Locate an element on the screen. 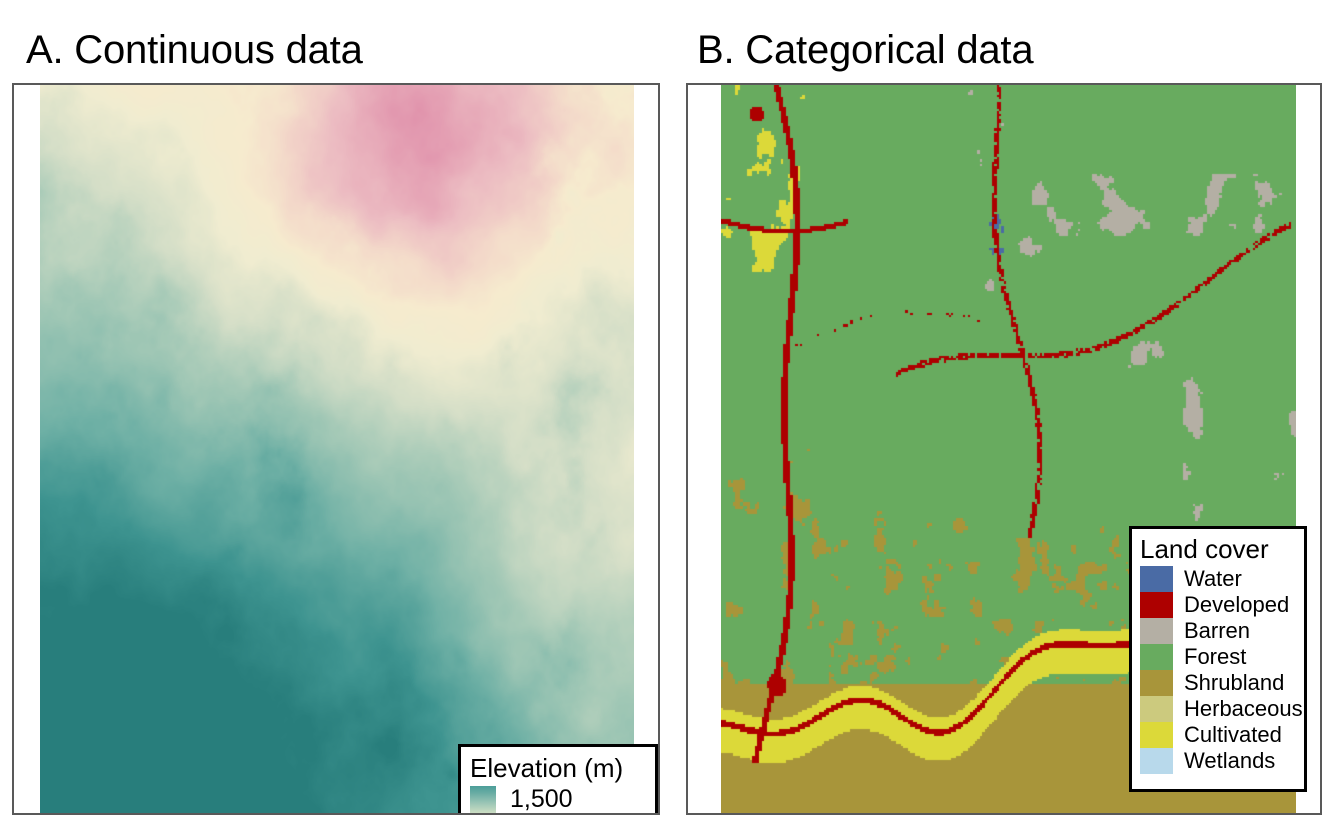  land-cover-legend-item: Barren is located at coordinates (1222, 631).